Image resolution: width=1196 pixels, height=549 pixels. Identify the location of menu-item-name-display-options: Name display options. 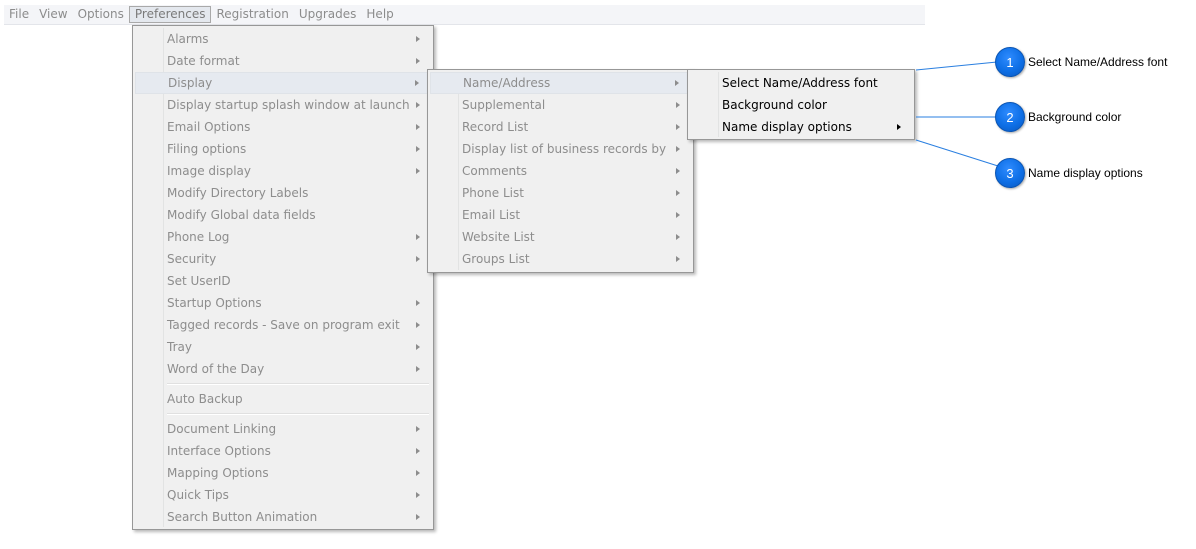
(801, 127).